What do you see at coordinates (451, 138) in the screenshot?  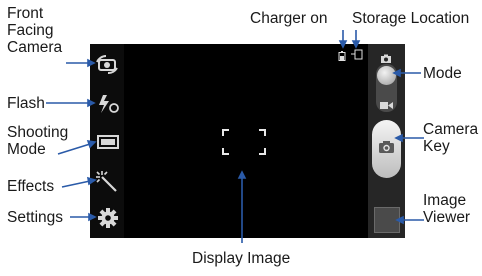 I see `label-camera-key: Camera Key` at bounding box center [451, 138].